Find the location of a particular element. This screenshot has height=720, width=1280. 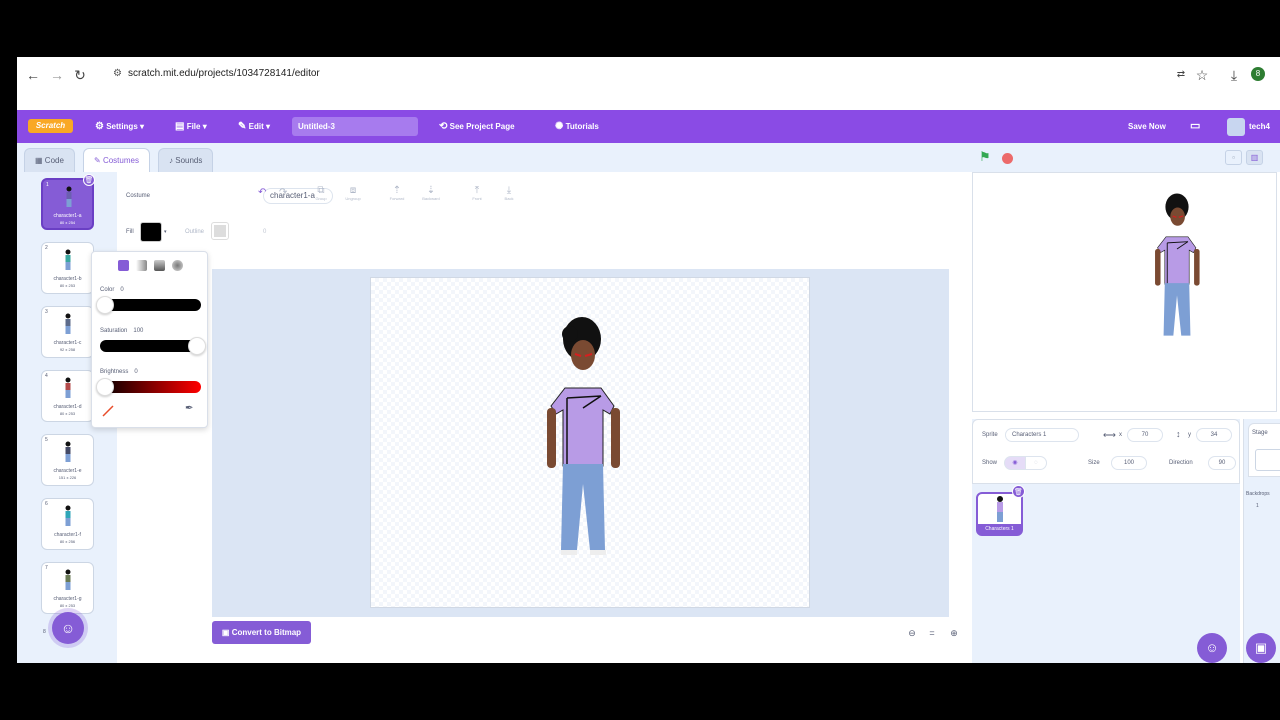

costume-tile: 7 character1-g 80 x 253 is located at coordinates (67, 588).